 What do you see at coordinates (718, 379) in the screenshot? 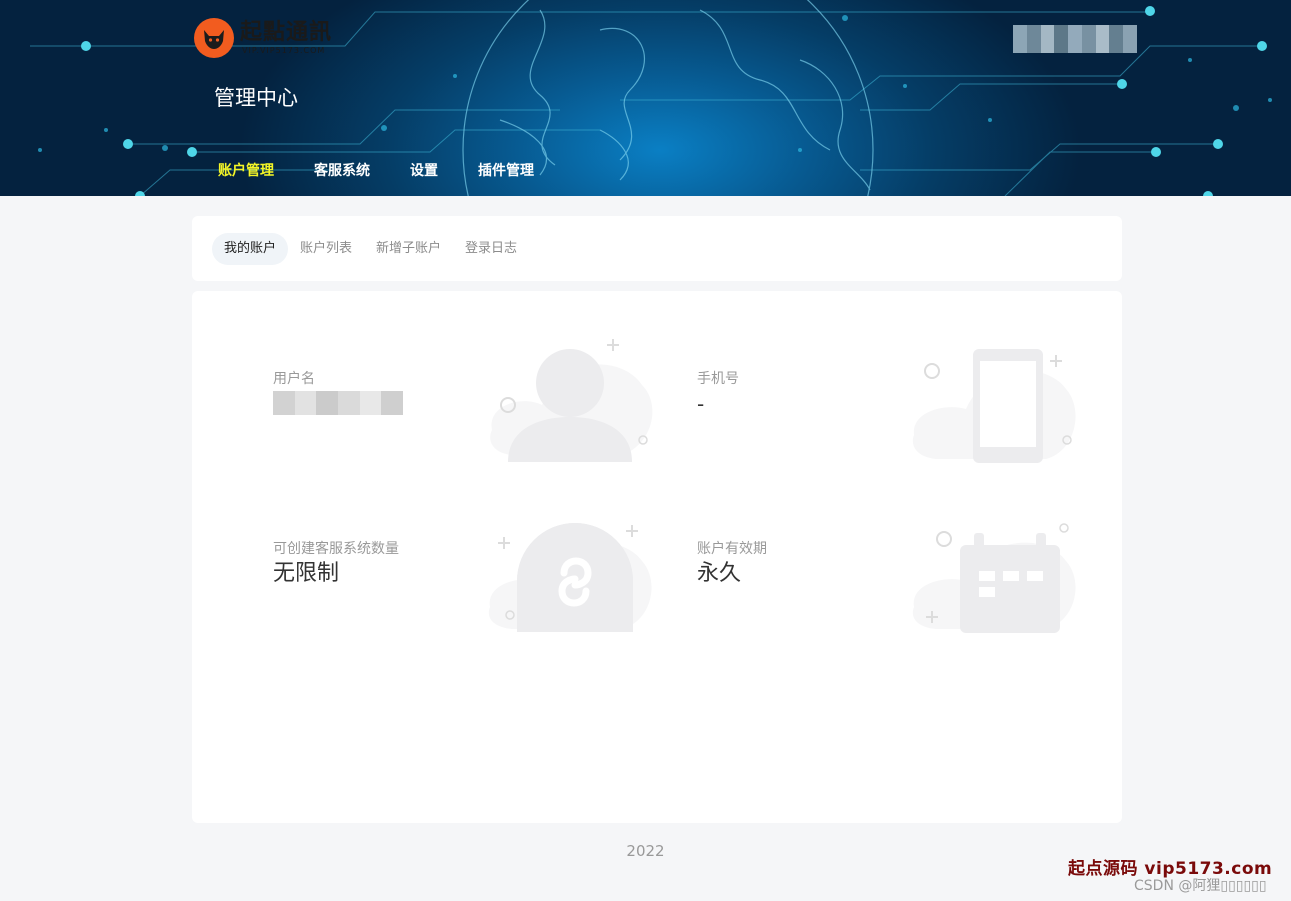
I see `phone-label: 手机号` at bounding box center [718, 379].